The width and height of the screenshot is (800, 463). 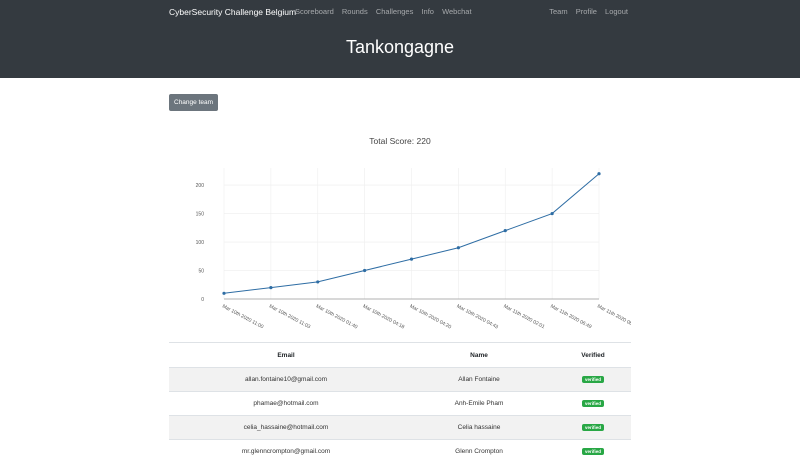 I want to click on total-score: Total Score: 220, so click(x=400, y=141).